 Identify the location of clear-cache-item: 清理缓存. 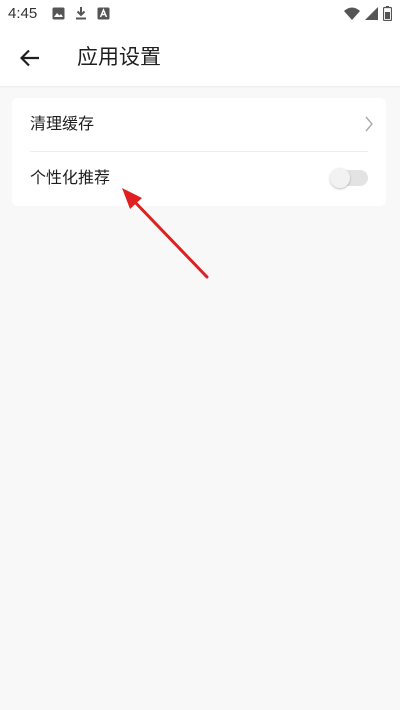
(199, 125).